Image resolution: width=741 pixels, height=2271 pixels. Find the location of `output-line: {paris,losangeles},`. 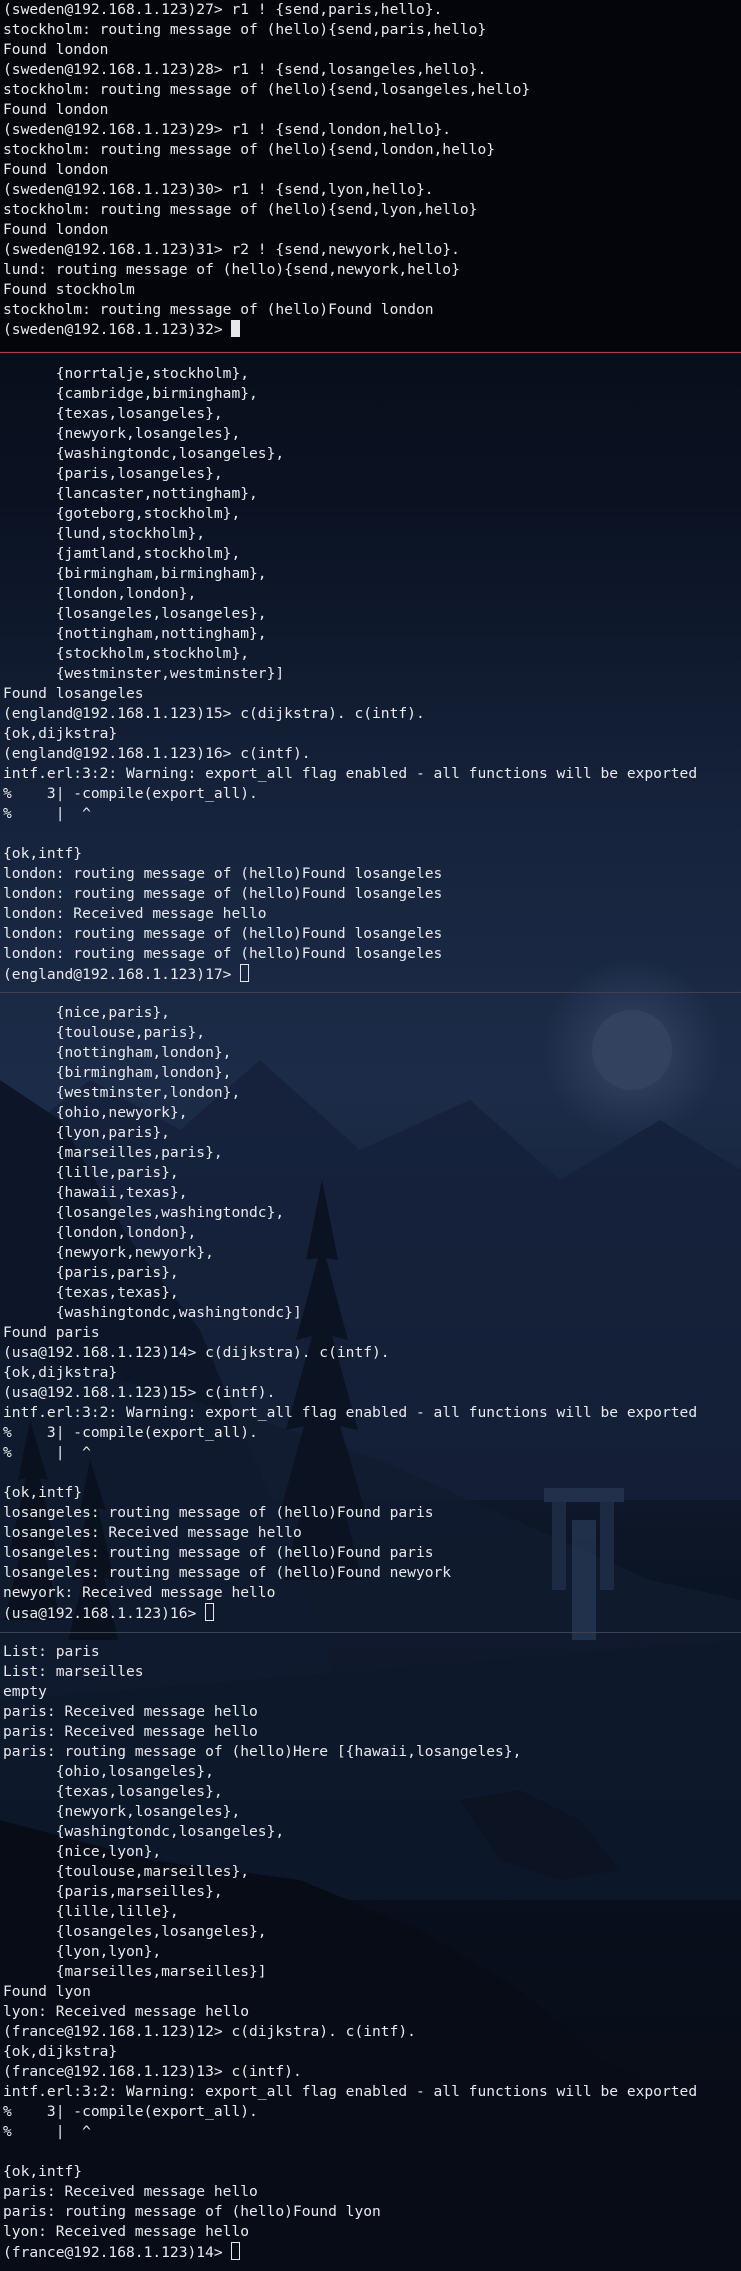

output-line: {paris,losangeles}, is located at coordinates (113, 473).